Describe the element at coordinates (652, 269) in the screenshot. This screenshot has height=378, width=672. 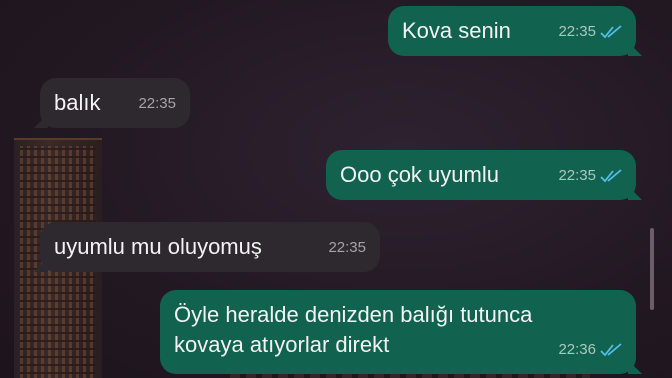
I see `scrollbar-thumb` at that location.